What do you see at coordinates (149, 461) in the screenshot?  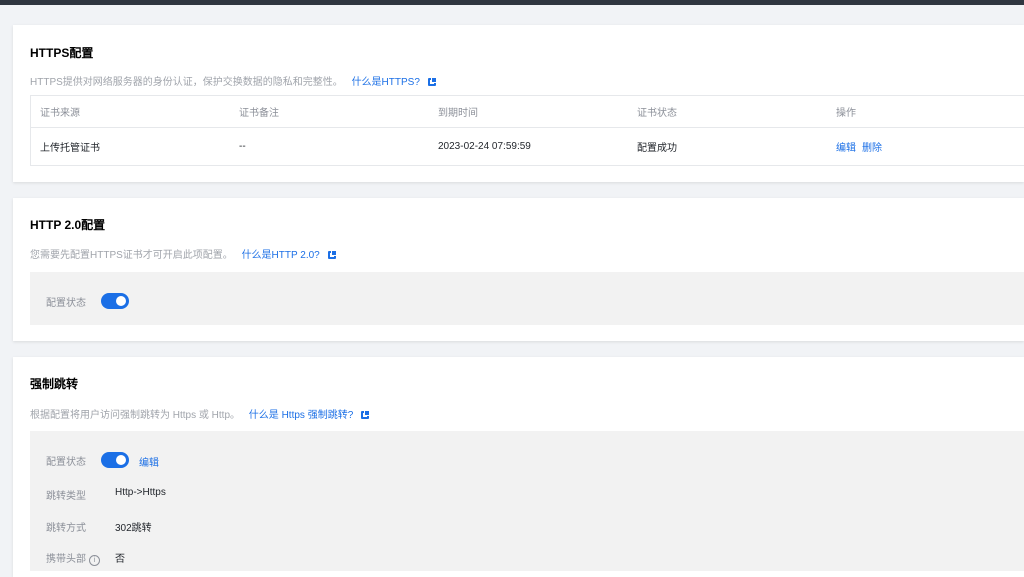 I see `redirect-edit-button: 编辑` at bounding box center [149, 461].